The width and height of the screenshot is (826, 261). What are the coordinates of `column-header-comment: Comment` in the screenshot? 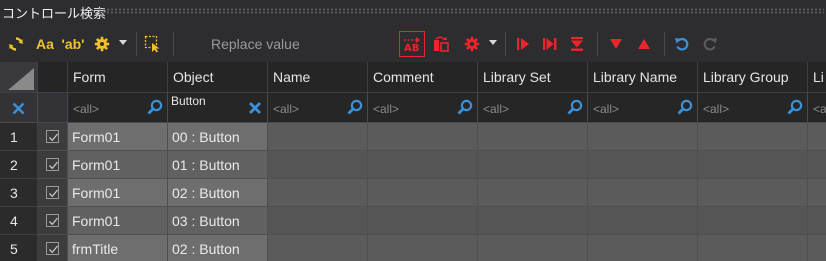 It's located at (423, 77).